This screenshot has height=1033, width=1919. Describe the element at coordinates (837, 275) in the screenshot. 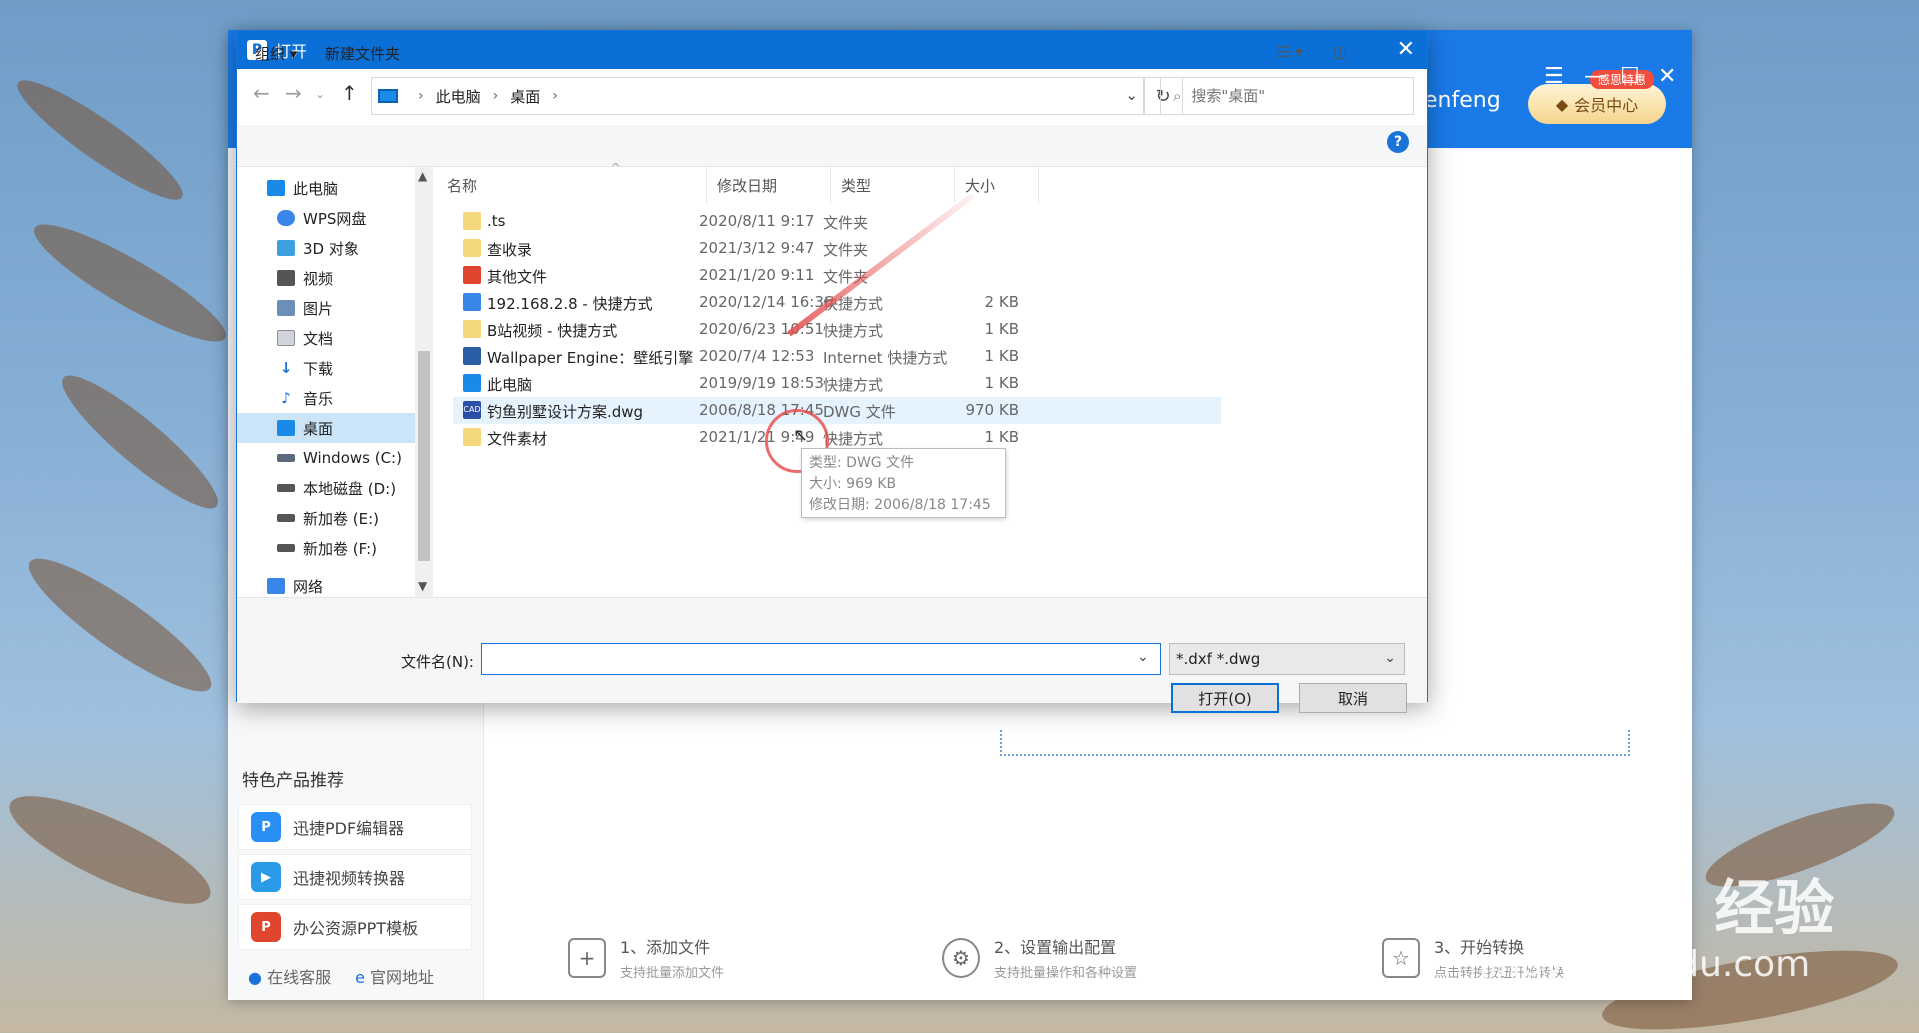

I see `file-row: 其他文件 2021/1/20 9:11 文件夹` at that location.